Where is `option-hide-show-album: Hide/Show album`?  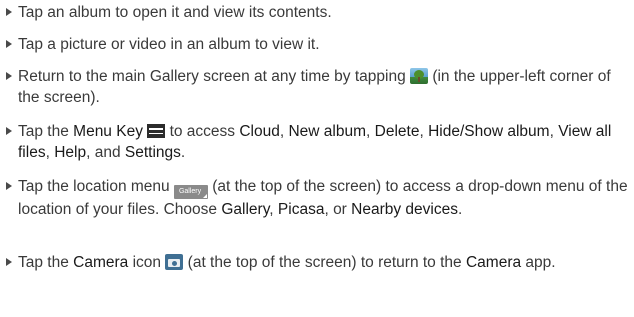 option-hide-show-album: Hide/Show album is located at coordinates (489, 131).